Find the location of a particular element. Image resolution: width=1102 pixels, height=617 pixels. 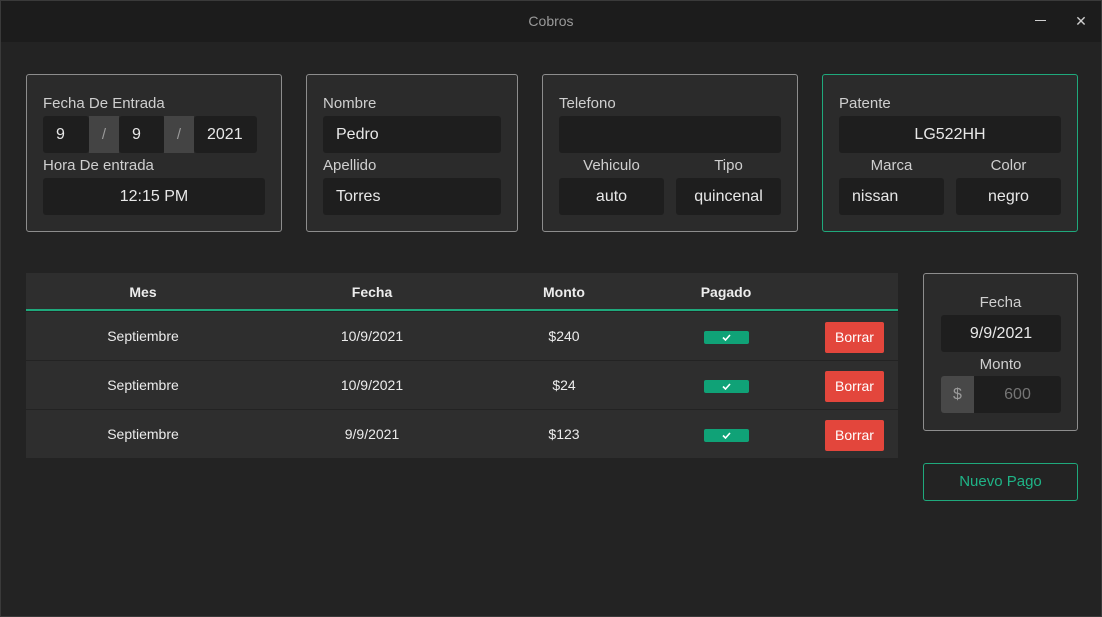

plate-label: Patente is located at coordinates (865, 103).